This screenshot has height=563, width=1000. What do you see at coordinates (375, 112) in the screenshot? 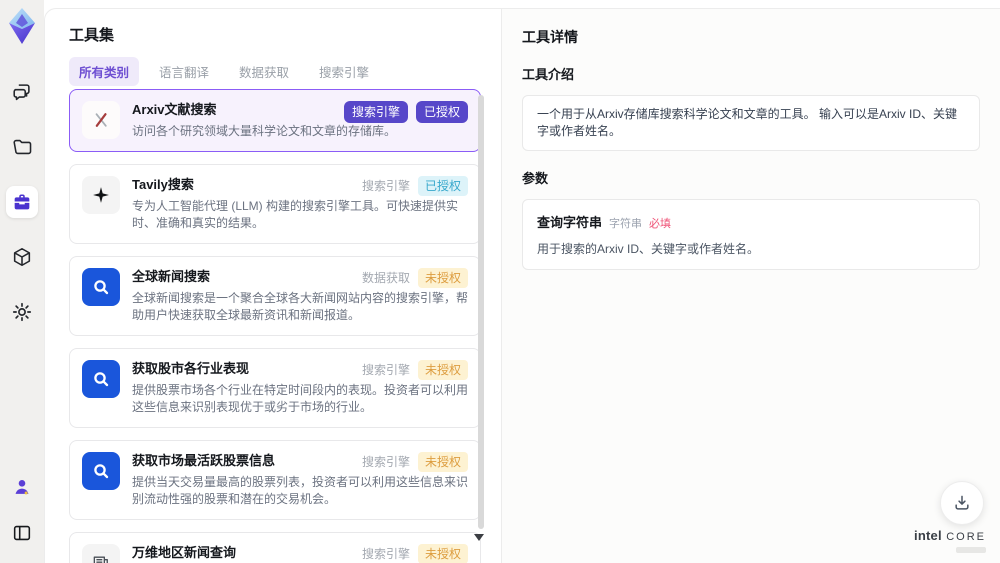
I see `category-badge: 搜索引擎` at bounding box center [375, 112].